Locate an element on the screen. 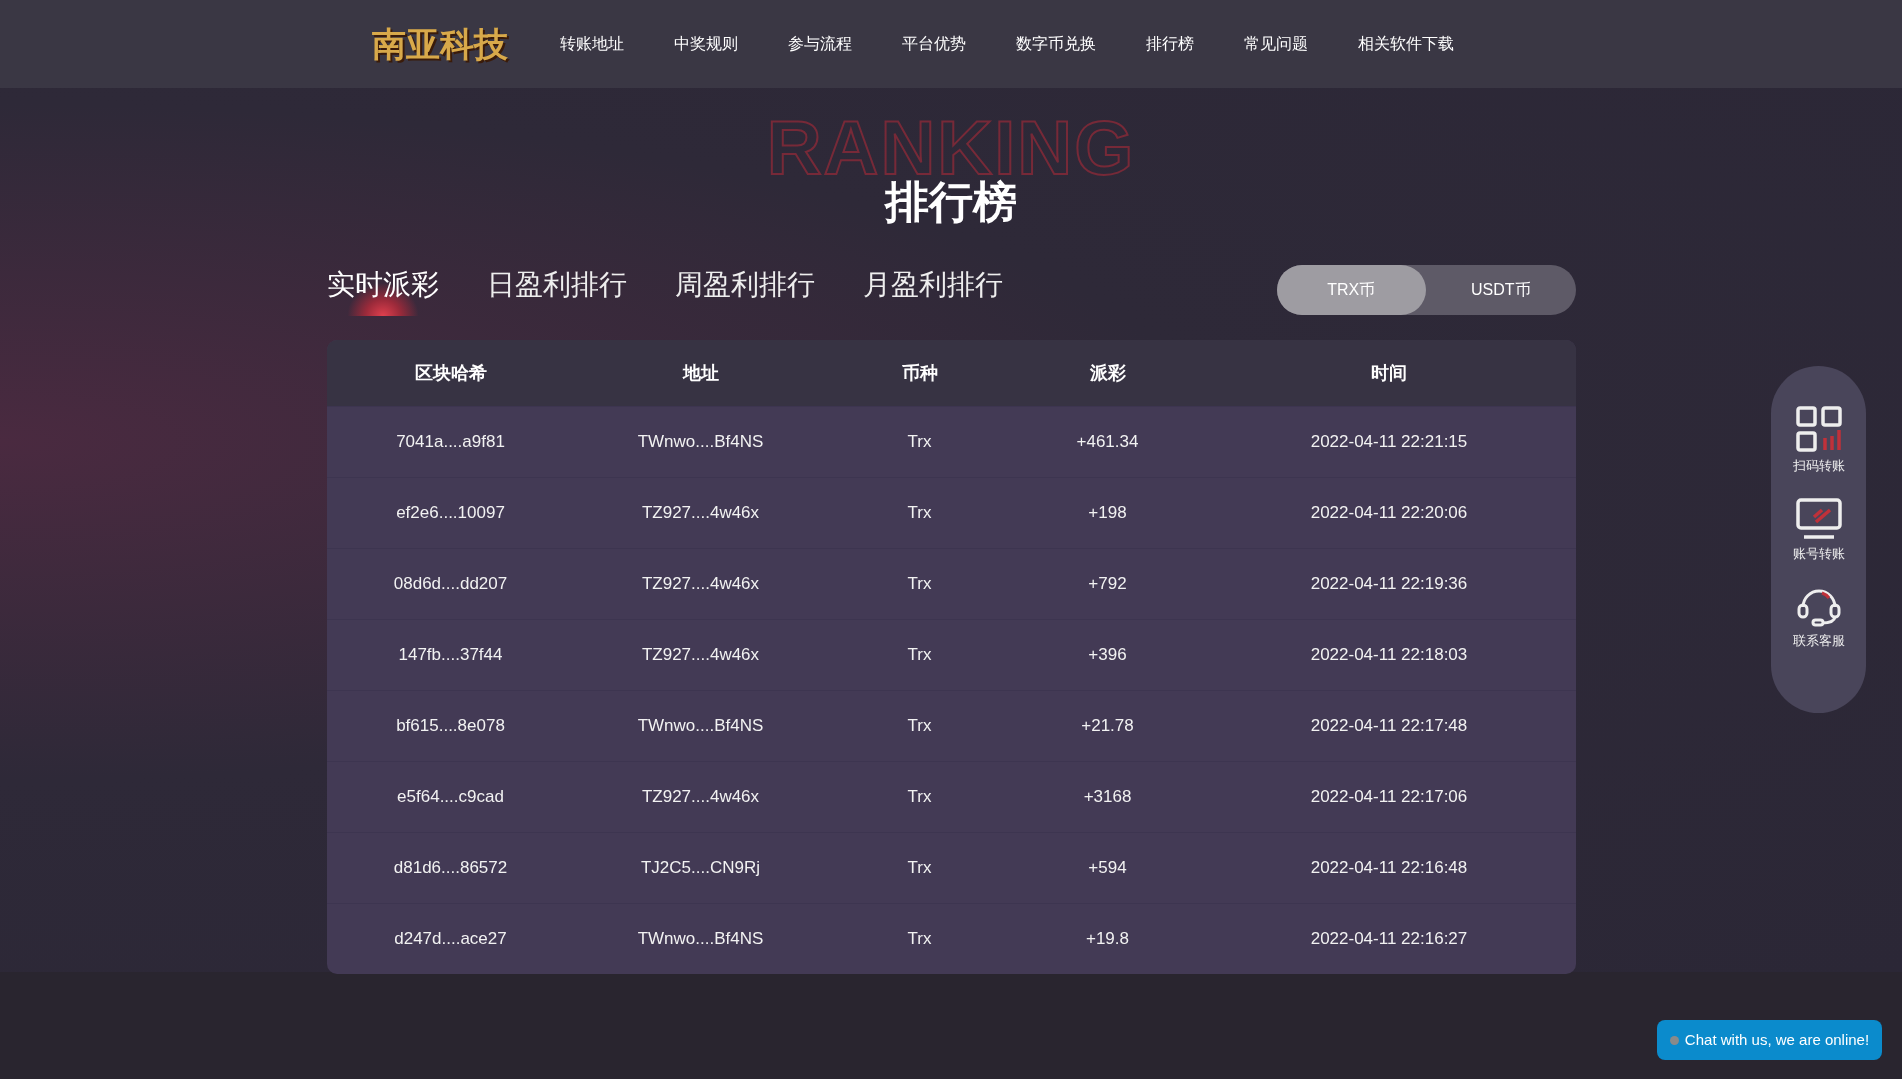 Image resolution: width=1902 pixels, height=1079 pixels. table-cell-text: 2022-04-11 22:18:03 is located at coordinates (1389, 655).